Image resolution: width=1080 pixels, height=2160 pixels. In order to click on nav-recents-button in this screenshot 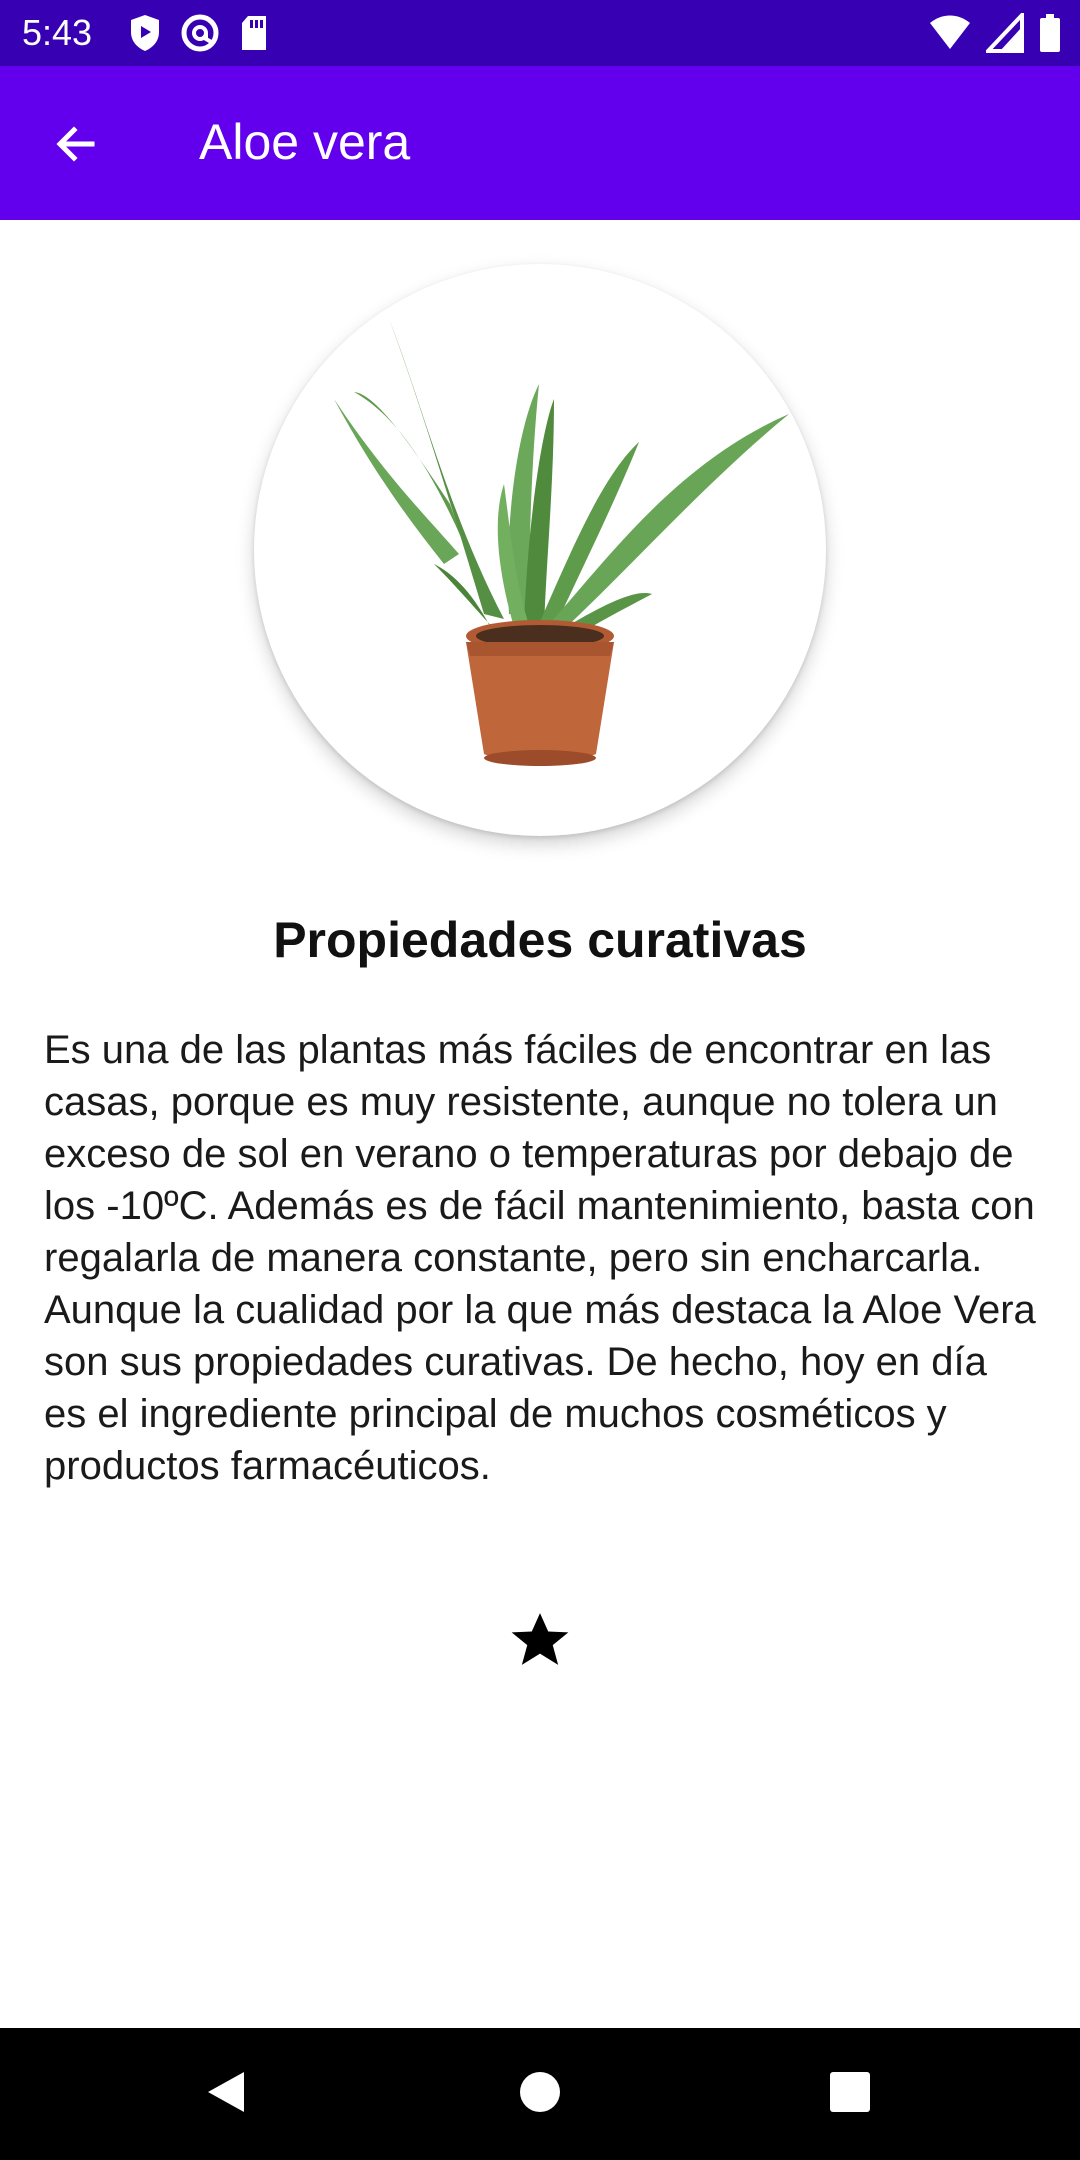, I will do `click(850, 2094)`.